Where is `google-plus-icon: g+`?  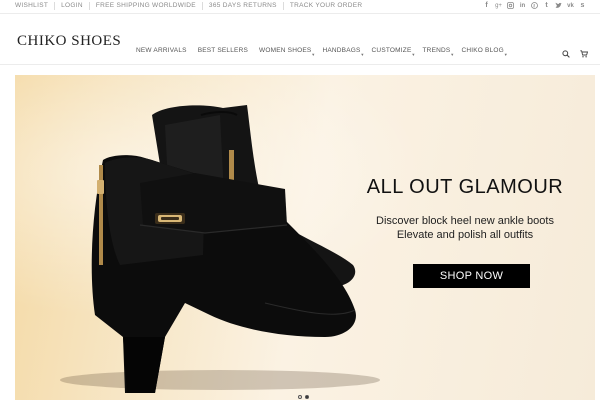 google-plus-icon: g+ is located at coordinates (498, 7).